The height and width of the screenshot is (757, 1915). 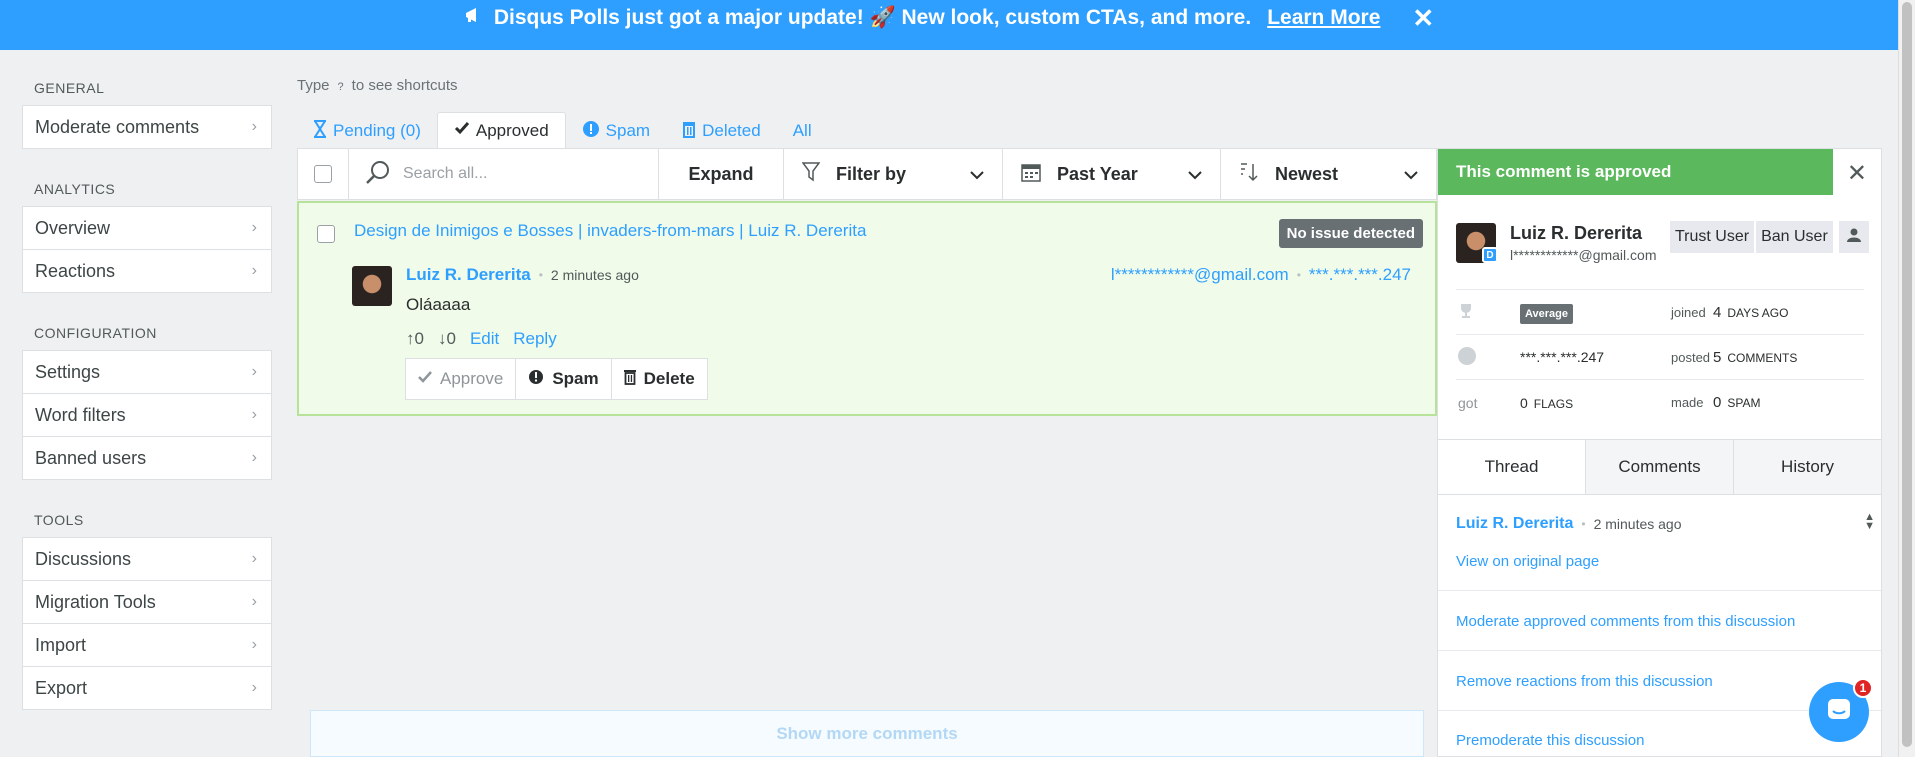 What do you see at coordinates (689, 131) in the screenshot?
I see `trash-icon` at bounding box center [689, 131].